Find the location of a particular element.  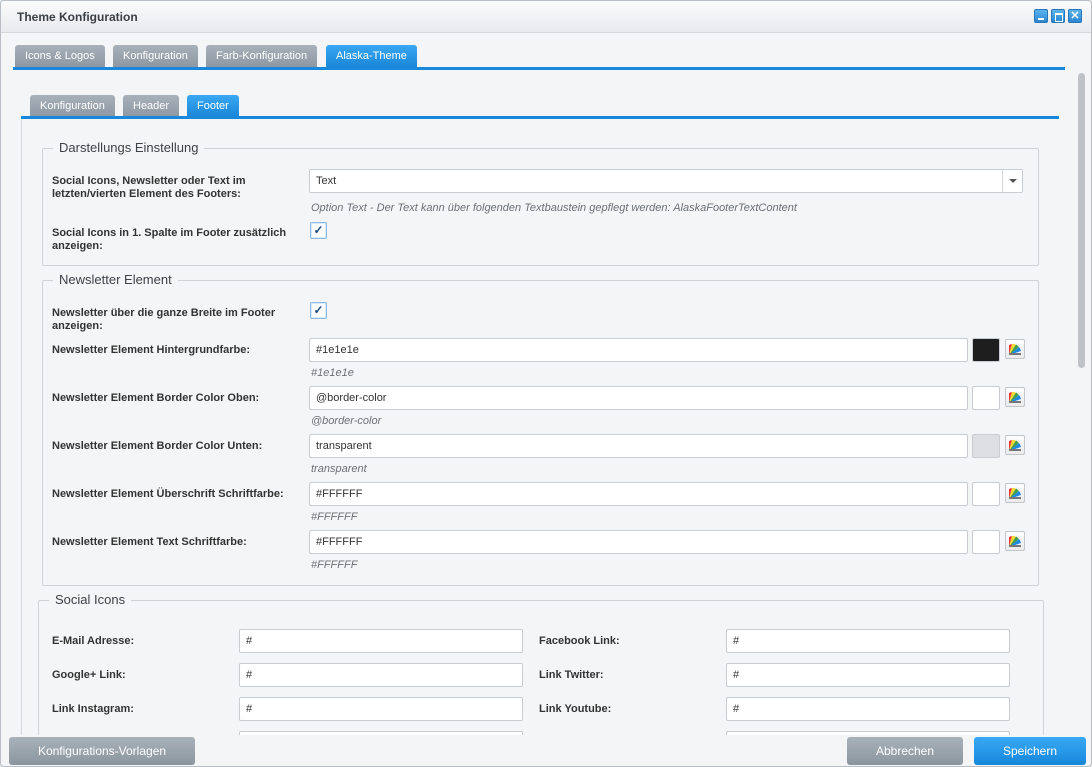

fieldset-legend: Darstellungs Einstellung is located at coordinates (129, 147).